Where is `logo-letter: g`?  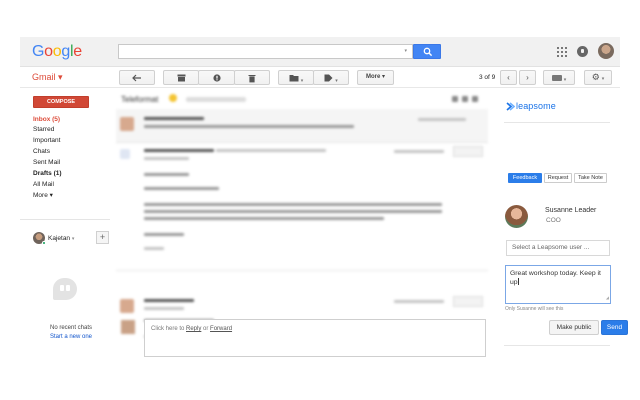
logo-letter: g is located at coordinates (65, 51).